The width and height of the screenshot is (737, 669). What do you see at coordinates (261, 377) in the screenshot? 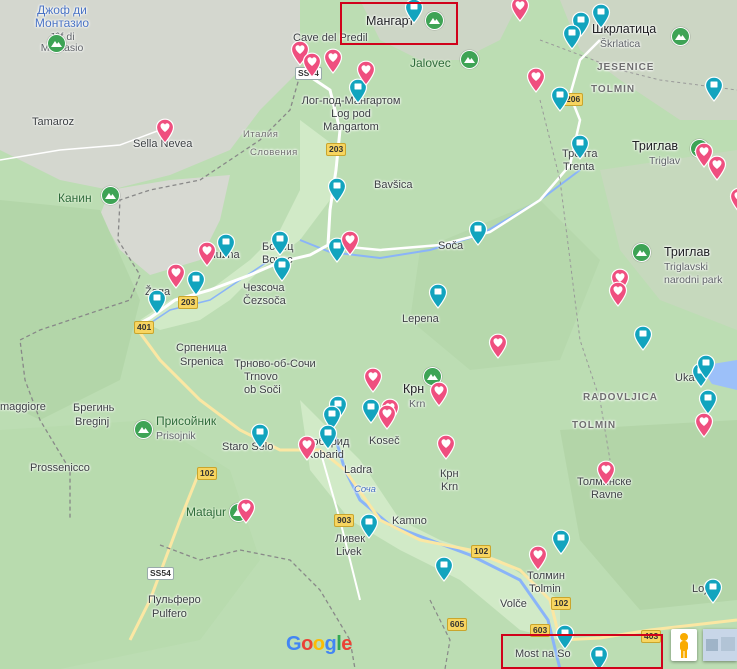
I see `place-label-trn: Trnovo` at bounding box center [261, 377].